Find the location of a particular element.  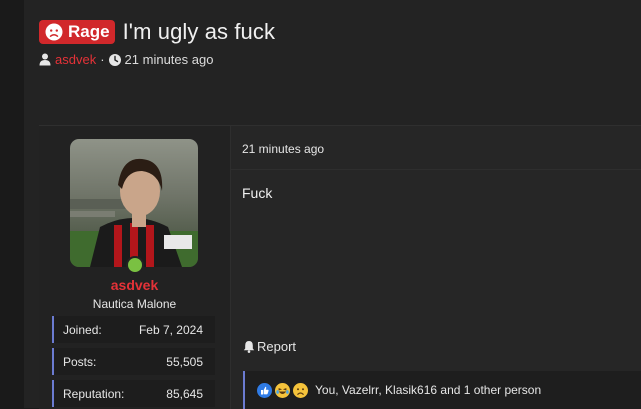

post-username: asdvek is located at coordinates (134, 285).